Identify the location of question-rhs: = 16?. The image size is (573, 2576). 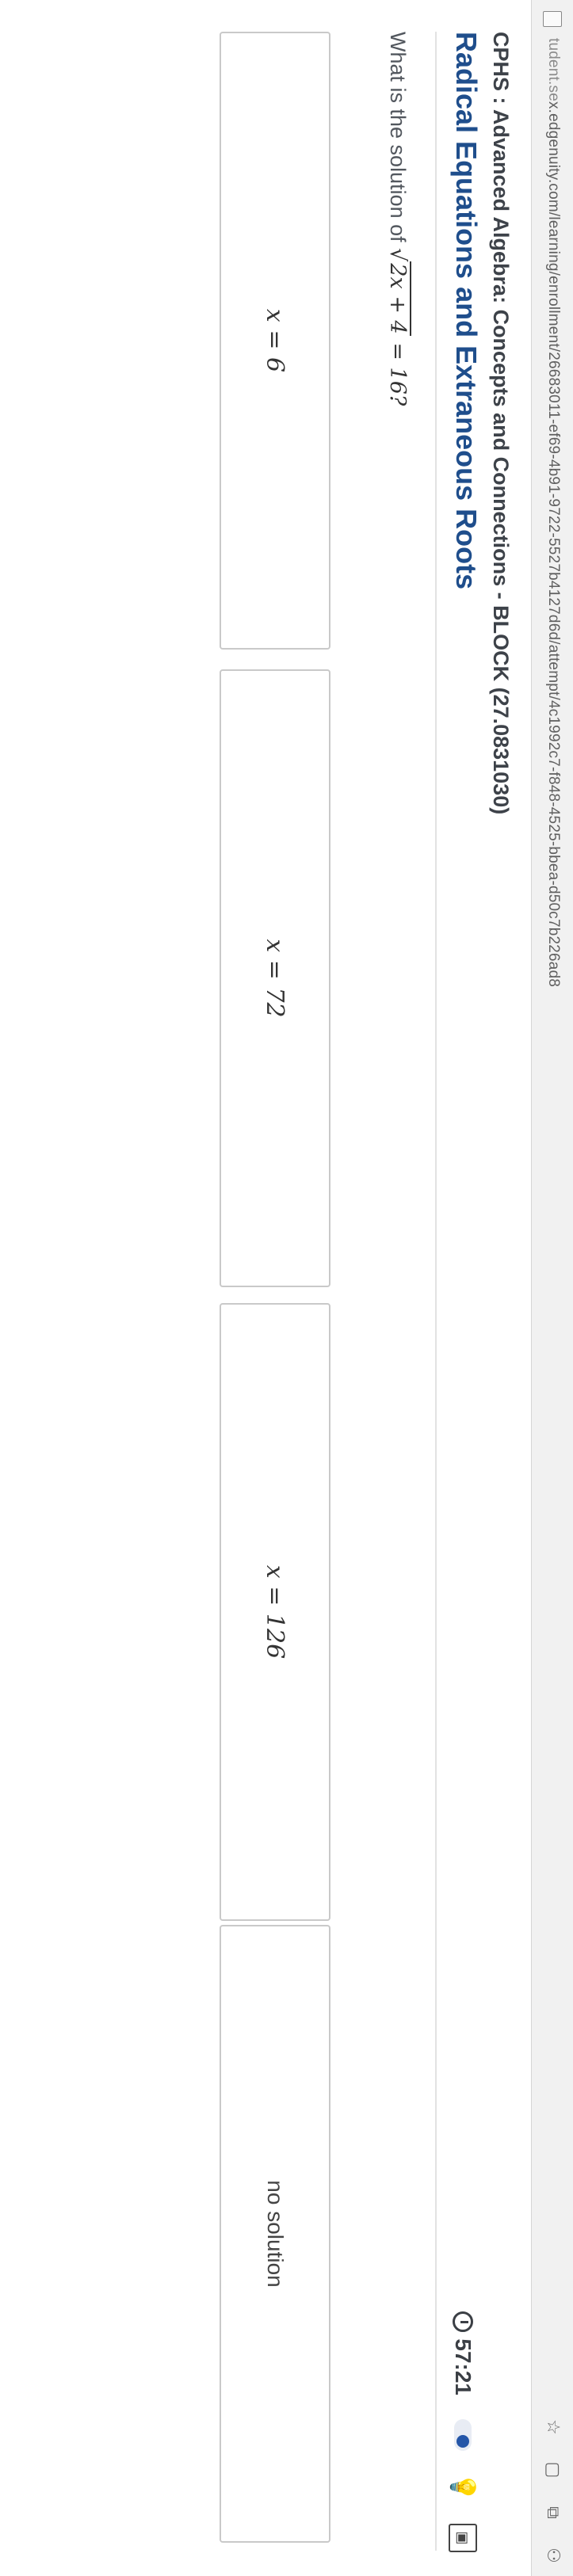
(397, 370).